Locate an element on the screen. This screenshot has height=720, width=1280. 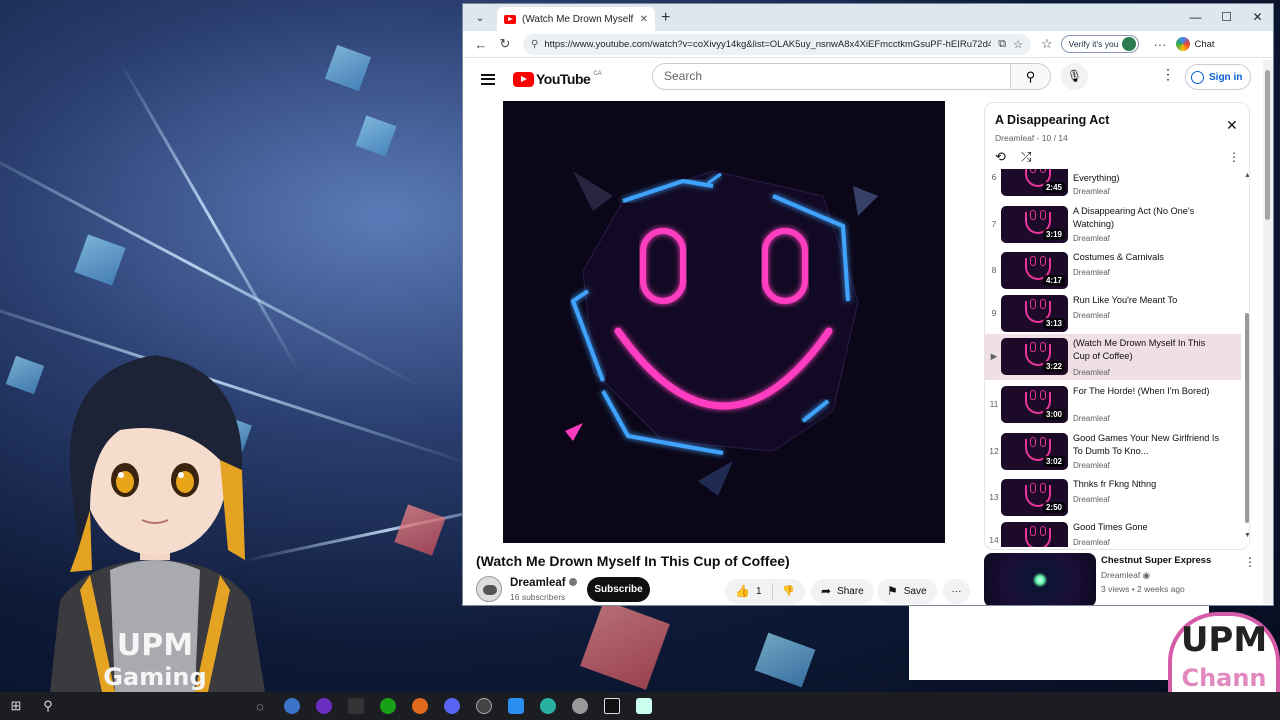
recommended-title: Chestnut Super Express is located at coordinates (1156, 560).